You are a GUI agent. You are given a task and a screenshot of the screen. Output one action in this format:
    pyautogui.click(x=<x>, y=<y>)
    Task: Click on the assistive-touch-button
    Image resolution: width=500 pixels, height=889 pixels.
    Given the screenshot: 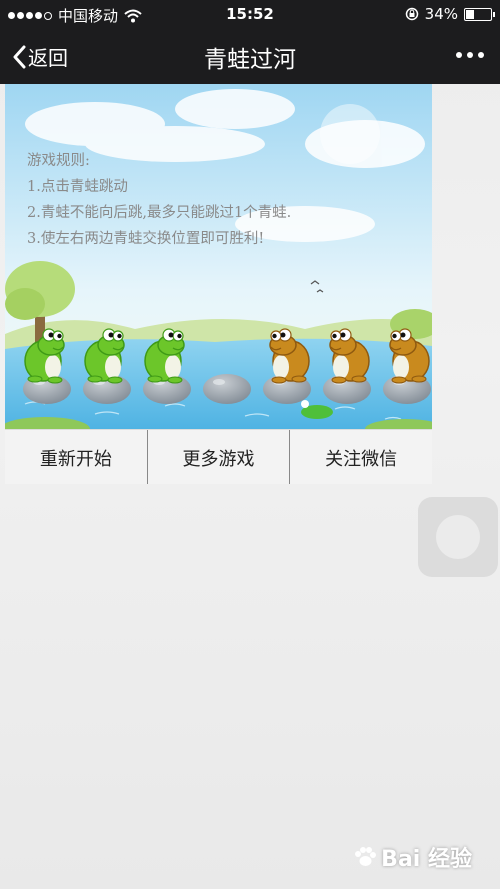 What is the action you would take?
    pyautogui.click(x=458, y=537)
    